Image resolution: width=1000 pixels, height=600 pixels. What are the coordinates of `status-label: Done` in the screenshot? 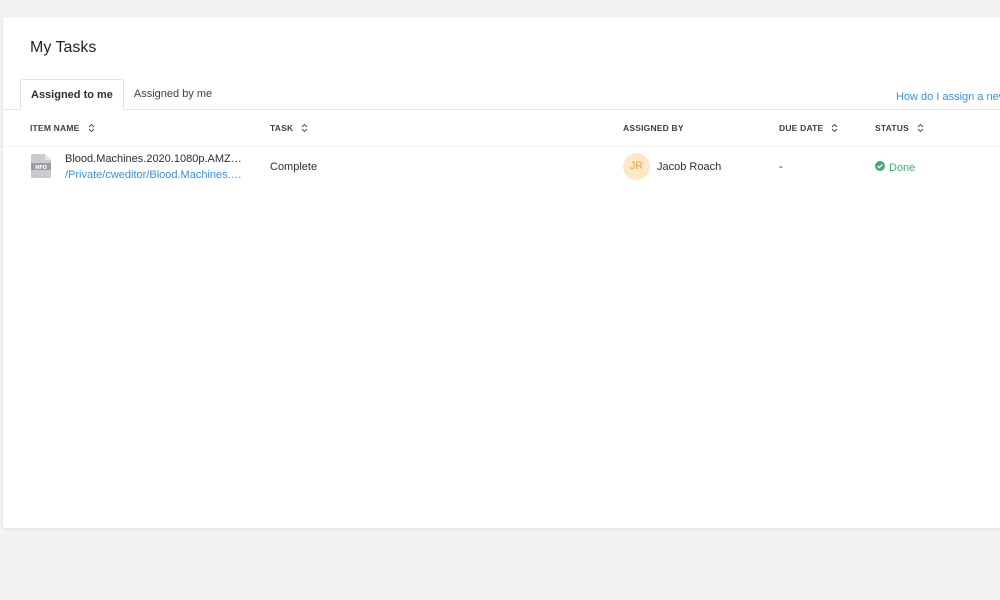 It's located at (902, 167).